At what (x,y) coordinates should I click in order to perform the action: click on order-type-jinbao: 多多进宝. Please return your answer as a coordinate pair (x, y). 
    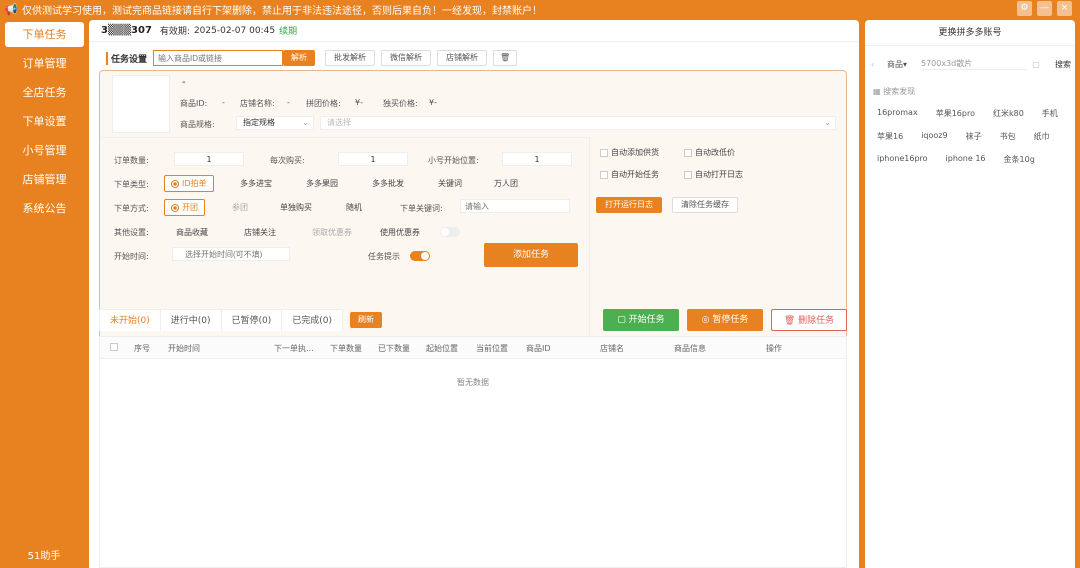
    Looking at the image, I should click on (256, 183).